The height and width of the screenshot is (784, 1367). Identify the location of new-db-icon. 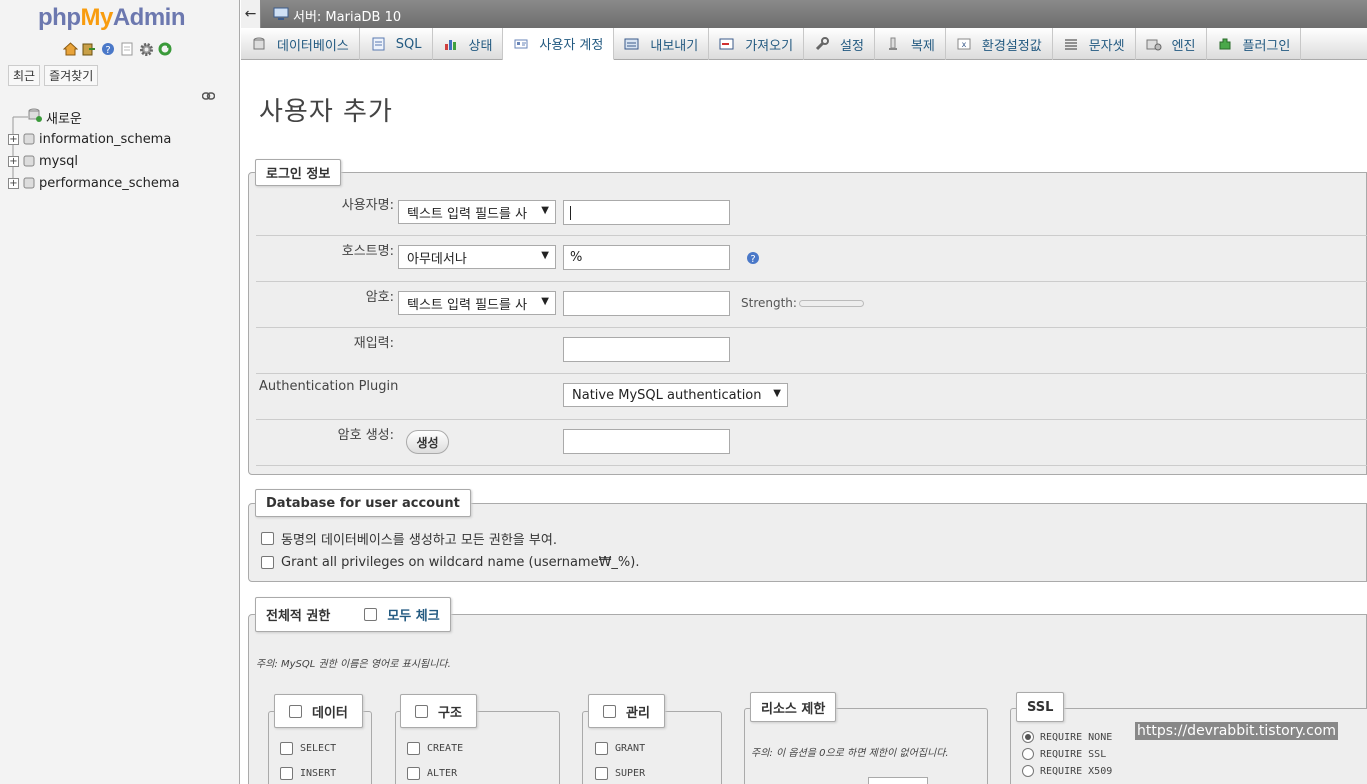
(35, 117).